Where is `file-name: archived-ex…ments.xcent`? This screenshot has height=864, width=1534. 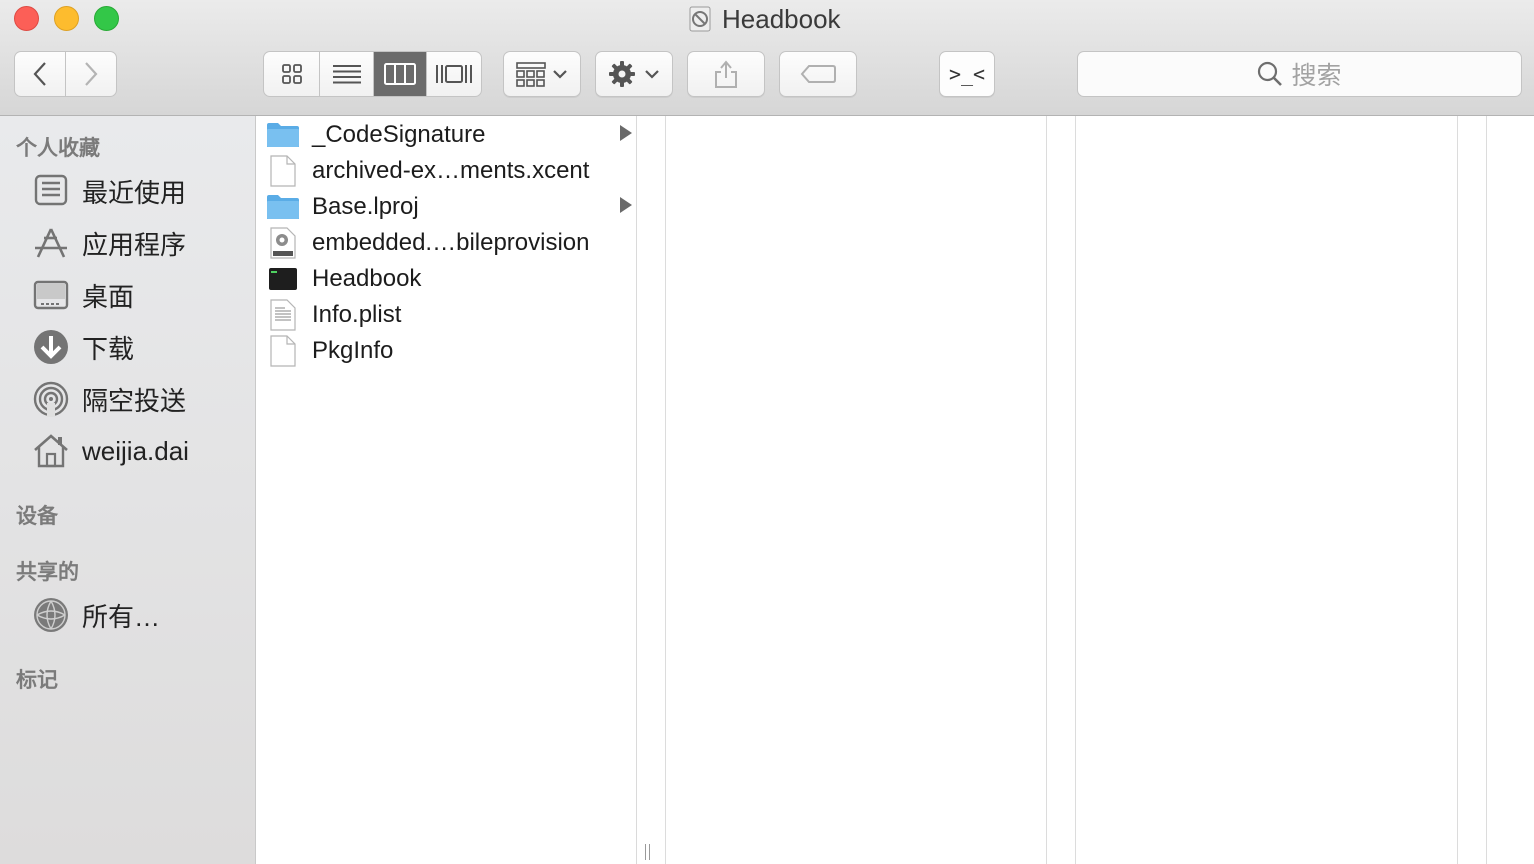
file-name: archived-ex…ments.xcent is located at coordinates (451, 170).